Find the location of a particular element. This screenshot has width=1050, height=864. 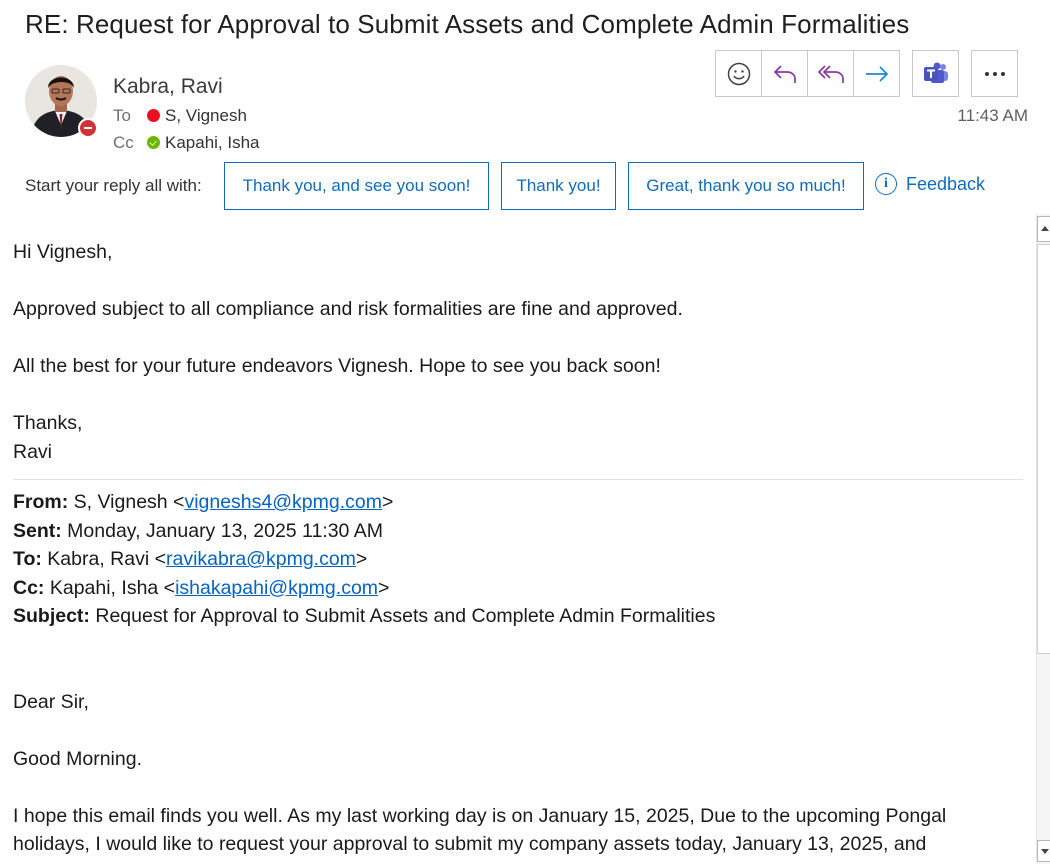

reply-icon is located at coordinates (784, 73).